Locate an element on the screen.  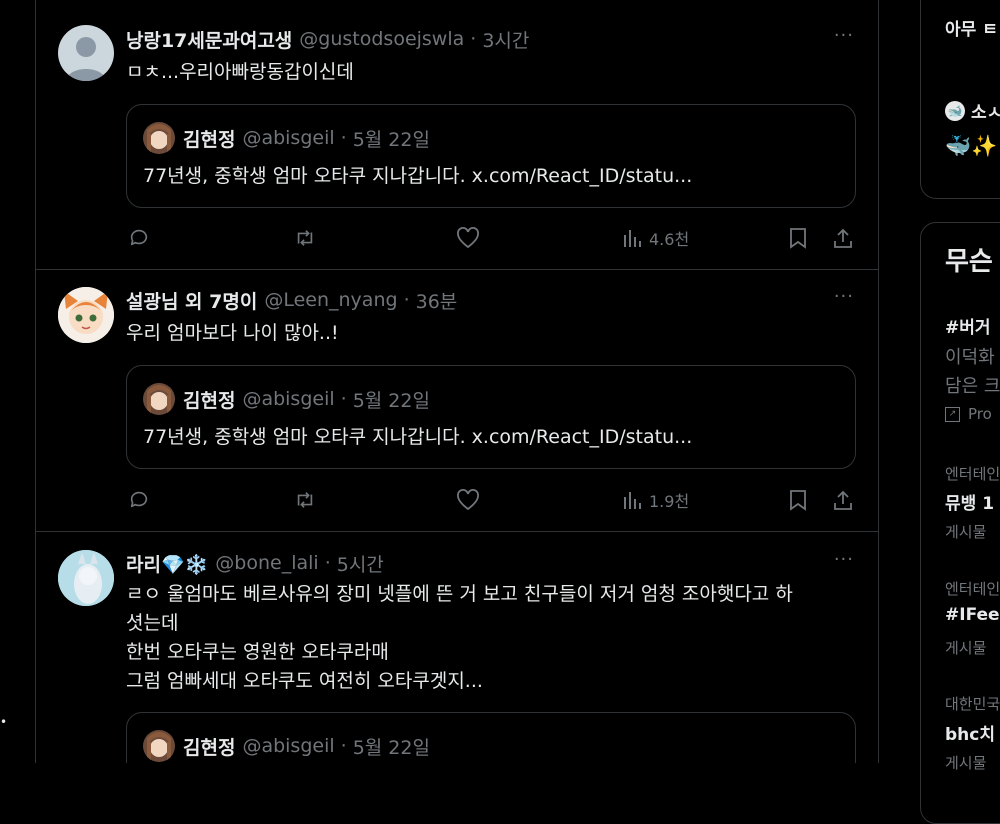
promoted-label: ↗ Pro is located at coordinates (968, 414).